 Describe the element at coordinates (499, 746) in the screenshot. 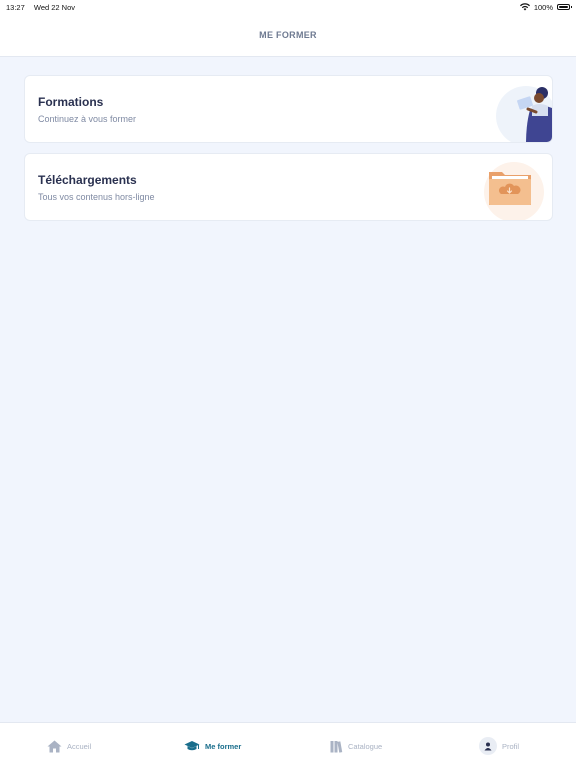

I see `tab-profil: Profil` at that location.